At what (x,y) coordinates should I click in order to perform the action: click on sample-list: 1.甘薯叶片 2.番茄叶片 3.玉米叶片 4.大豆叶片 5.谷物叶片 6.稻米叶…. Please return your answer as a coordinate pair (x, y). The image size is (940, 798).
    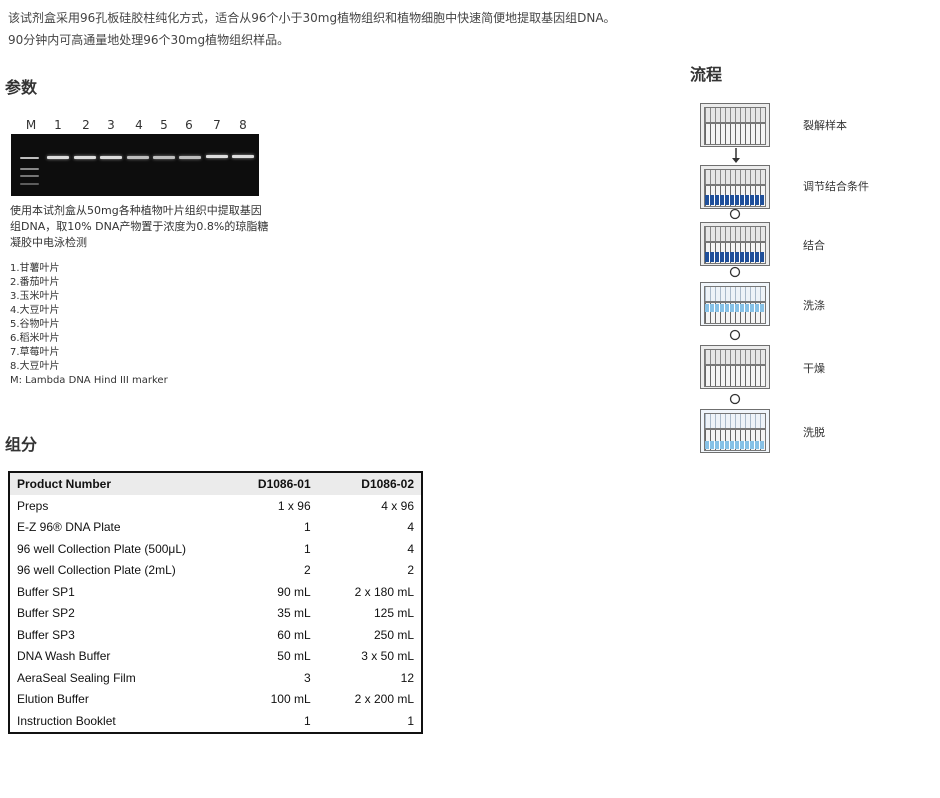
    Looking at the image, I should click on (89, 325).